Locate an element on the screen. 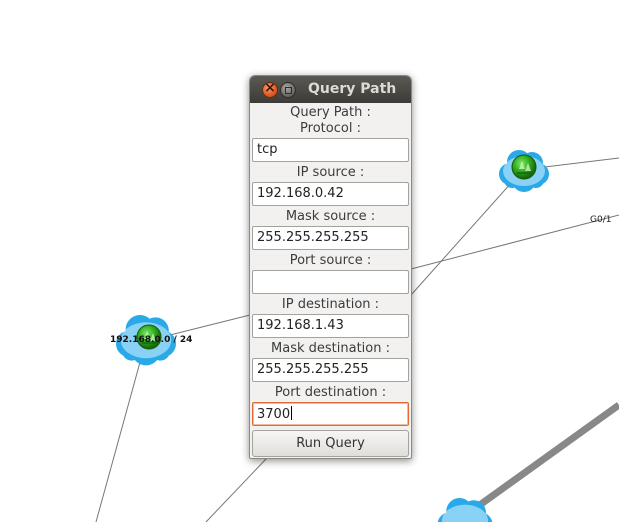 The width and height of the screenshot is (619, 522). router-icon is located at coordinates (524, 167).